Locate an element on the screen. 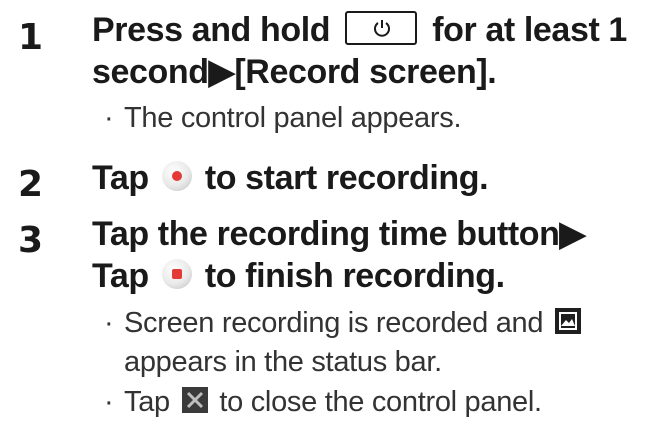 The width and height of the screenshot is (657, 435). step-title: Press and hold for at least 1 is located at coordinates (359, 30).